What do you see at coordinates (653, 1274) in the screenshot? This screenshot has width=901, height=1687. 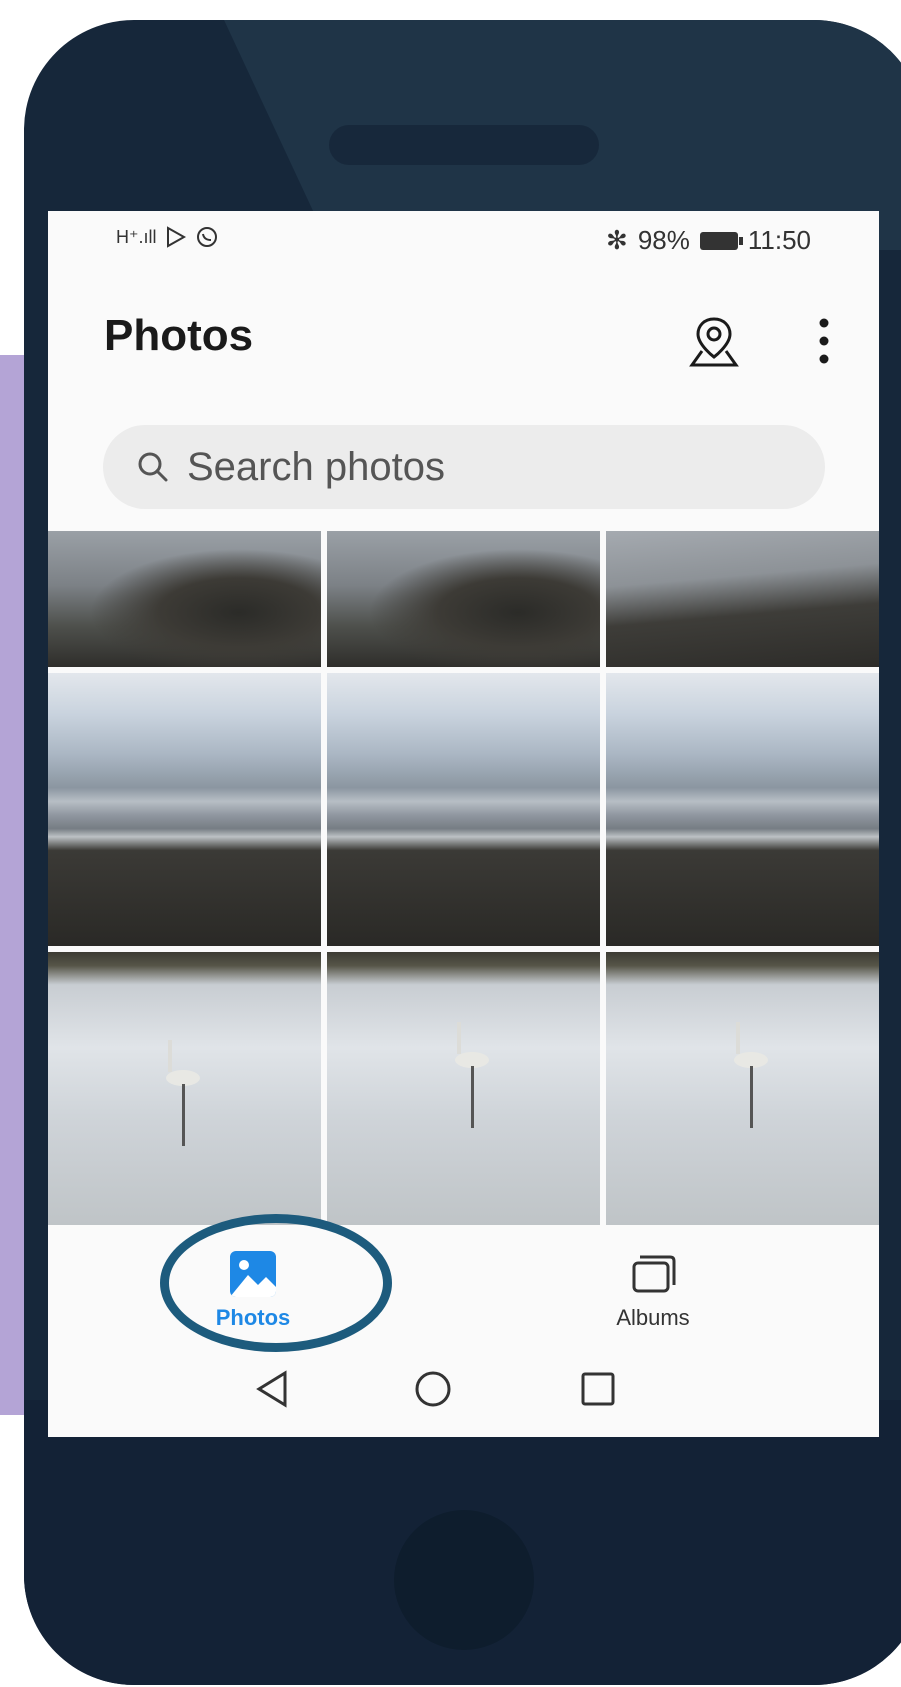 I see `albums-icon` at bounding box center [653, 1274].